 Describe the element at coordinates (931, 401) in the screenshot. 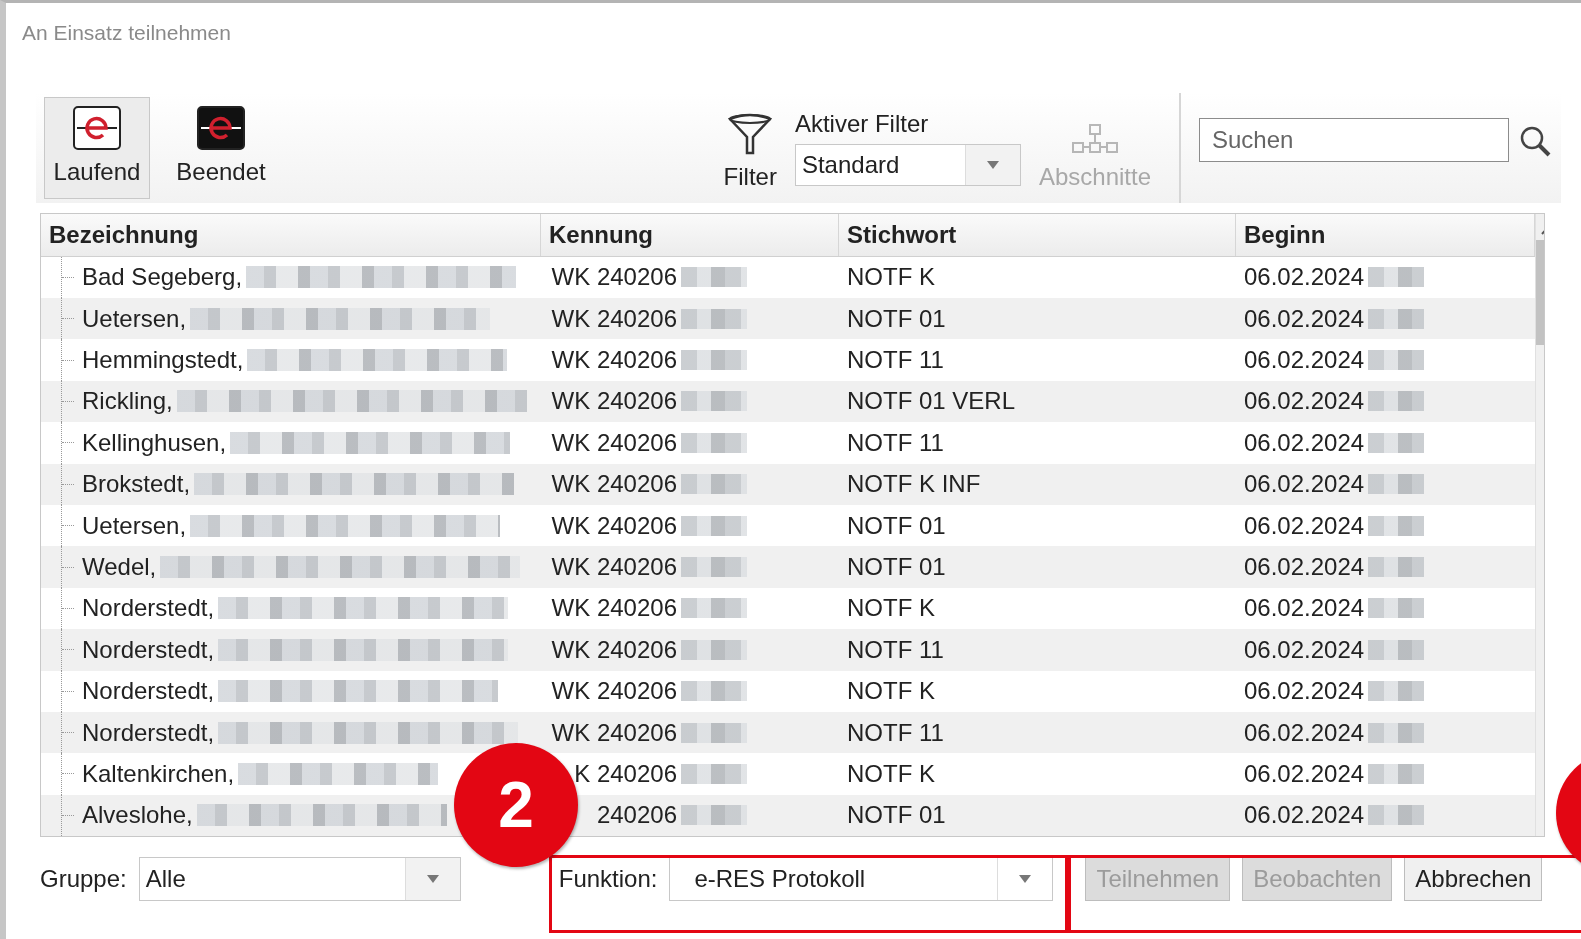

I see `table-cell: NOTF 01 VERL` at that location.